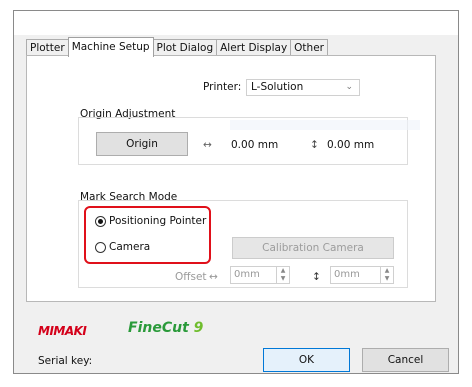  What do you see at coordinates (254, 47) in the screenshot?
I see `tab-alert-display: Alert Display` at bounding box center [254, 47].